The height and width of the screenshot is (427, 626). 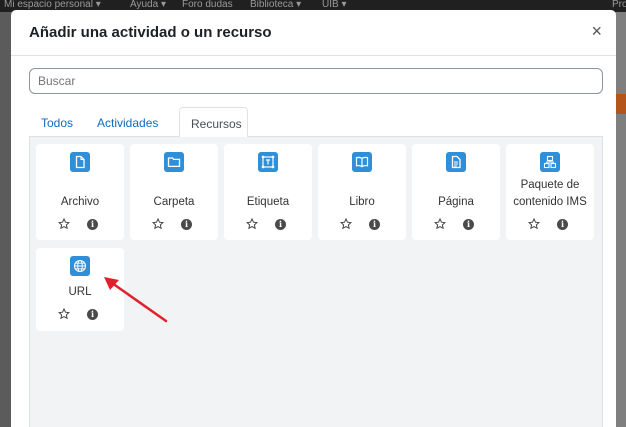 What do you see at coordinates (57, 122) in the screenshot?
I see `tab-todos: Todos` at bounding box center [57, 122].